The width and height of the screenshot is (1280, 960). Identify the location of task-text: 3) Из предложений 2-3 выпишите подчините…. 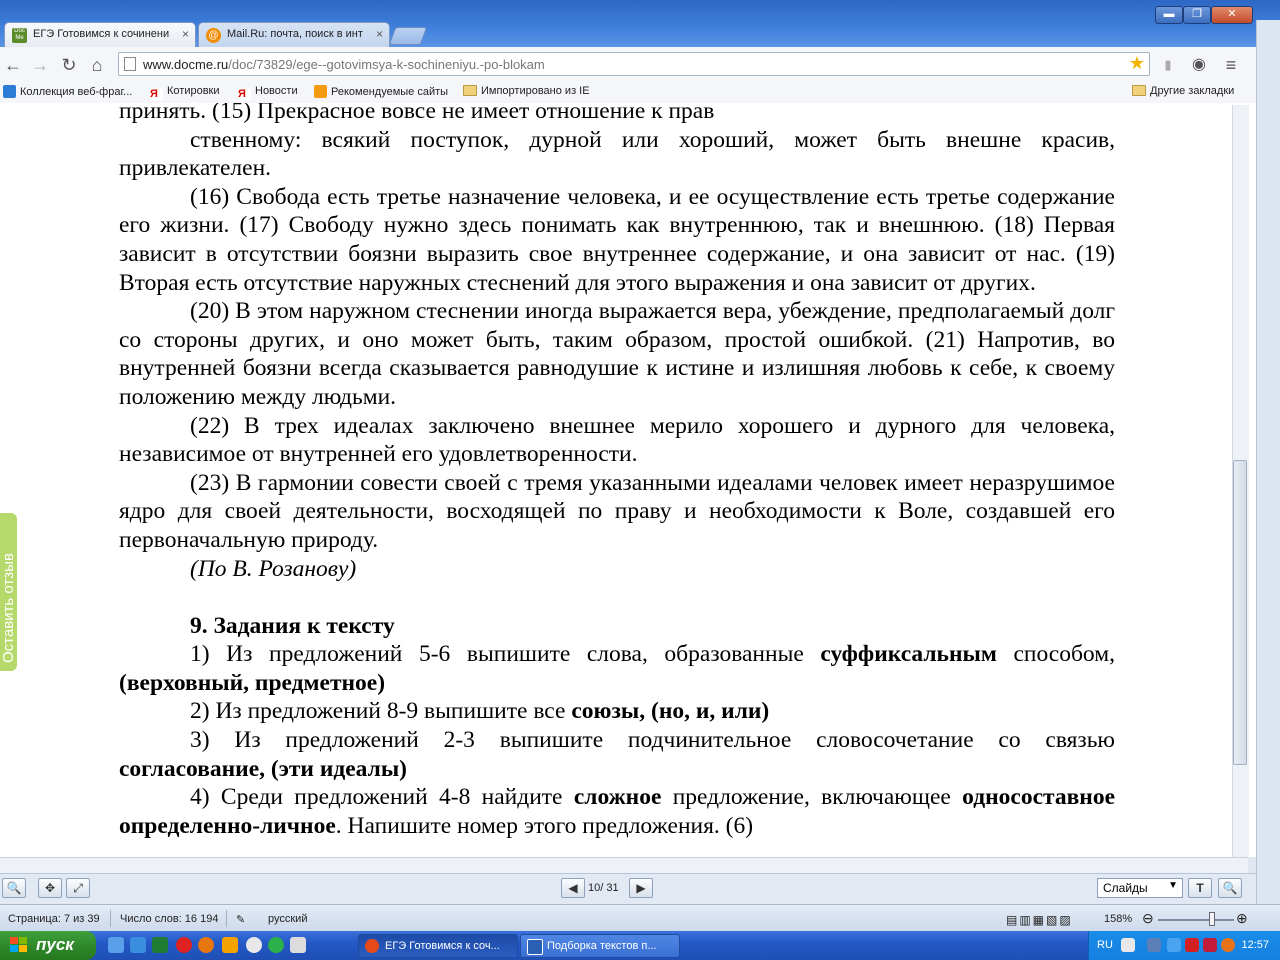
(652, 740).